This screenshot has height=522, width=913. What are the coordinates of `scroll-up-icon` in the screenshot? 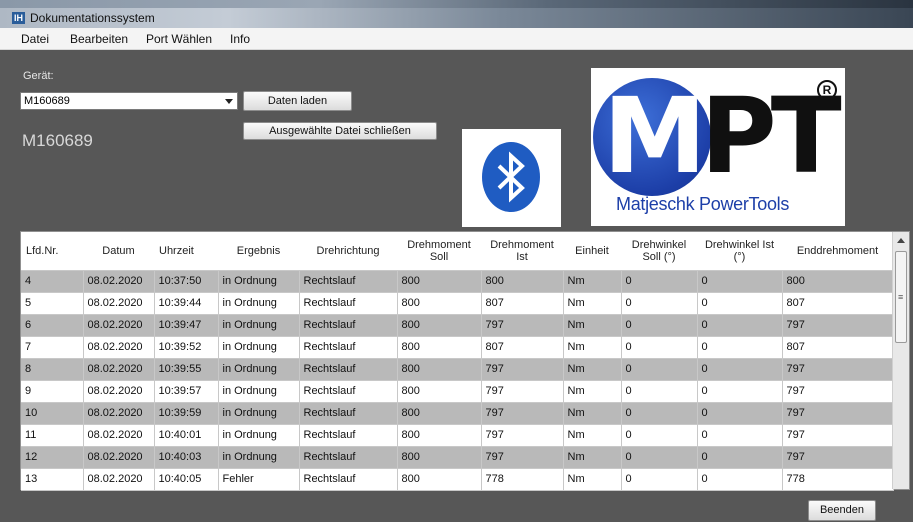 It's located at (901, 240).